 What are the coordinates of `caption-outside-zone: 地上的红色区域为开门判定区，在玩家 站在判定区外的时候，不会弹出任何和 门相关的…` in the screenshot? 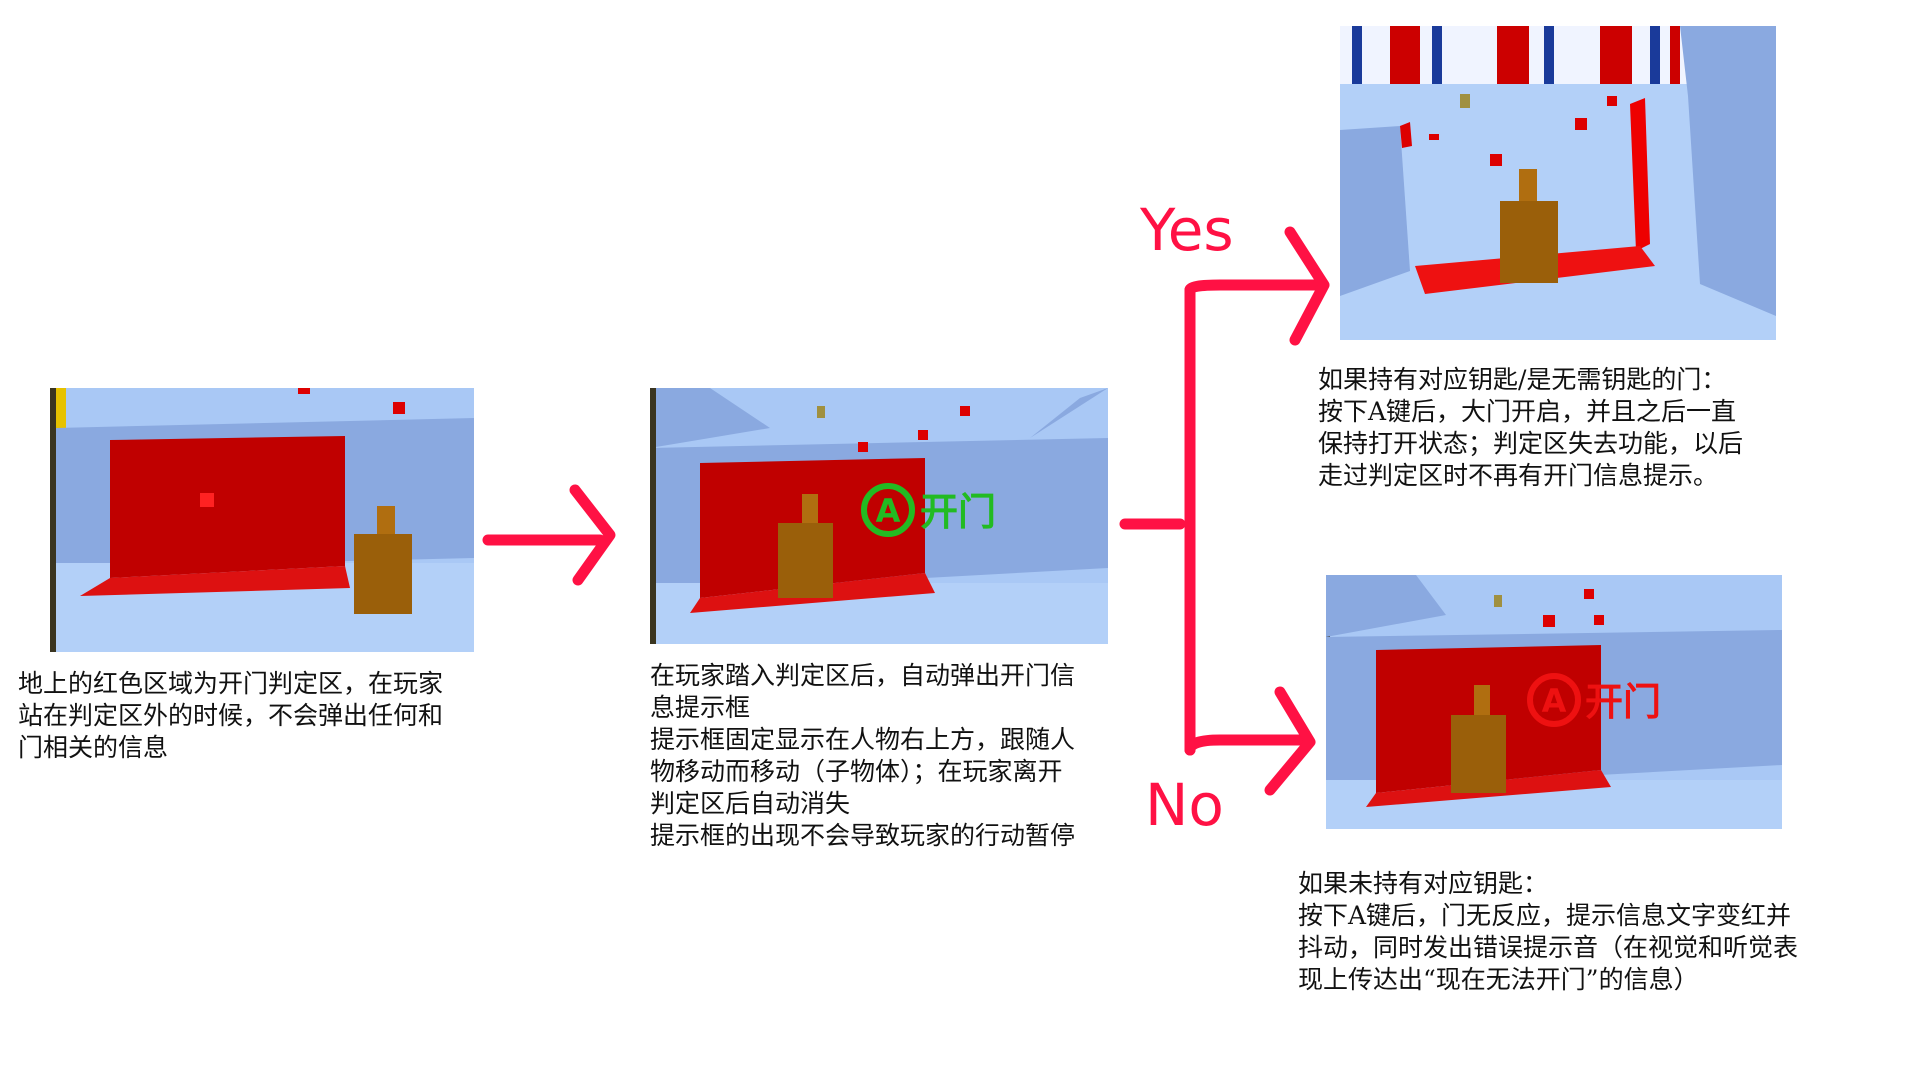 It's located at (231, 715).